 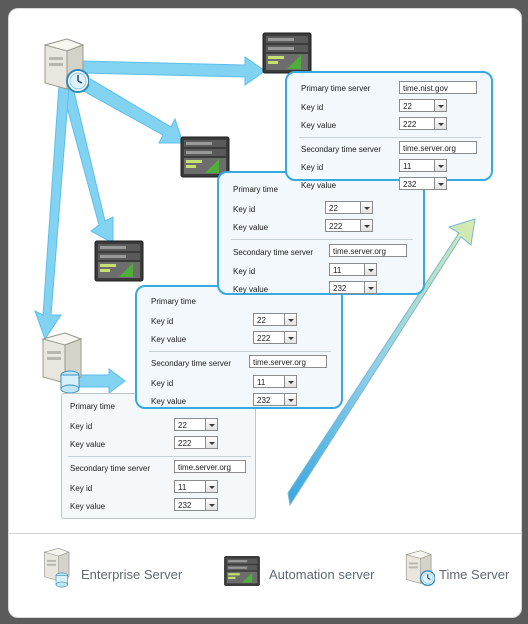 I want to click on legend-automation-server-icon, so click(x=242, y=571).